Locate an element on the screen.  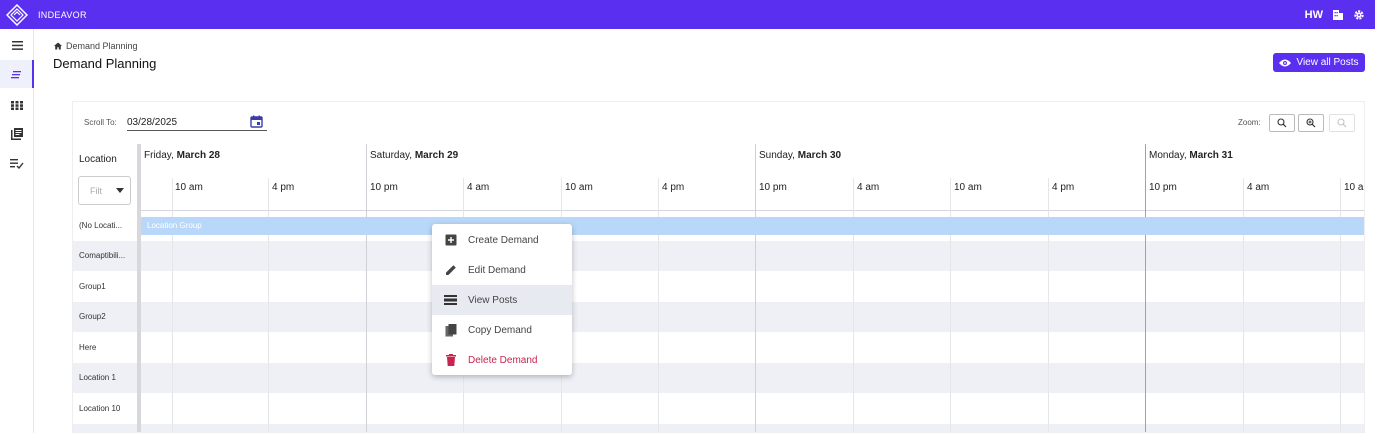
menu-item-label: Create Demand is located at coordinates (503, 240).